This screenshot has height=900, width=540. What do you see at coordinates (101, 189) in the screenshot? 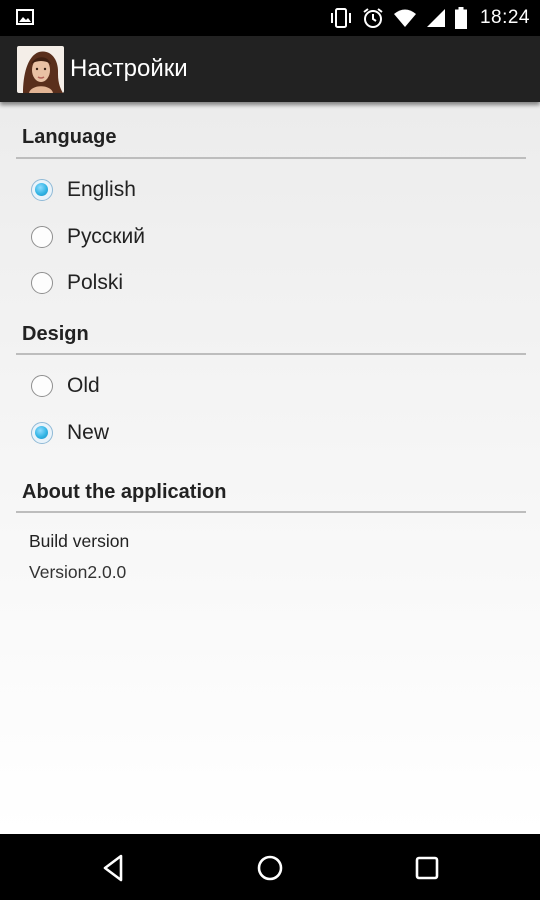
I see `radio-label: English` at bounding box center [101, 189].